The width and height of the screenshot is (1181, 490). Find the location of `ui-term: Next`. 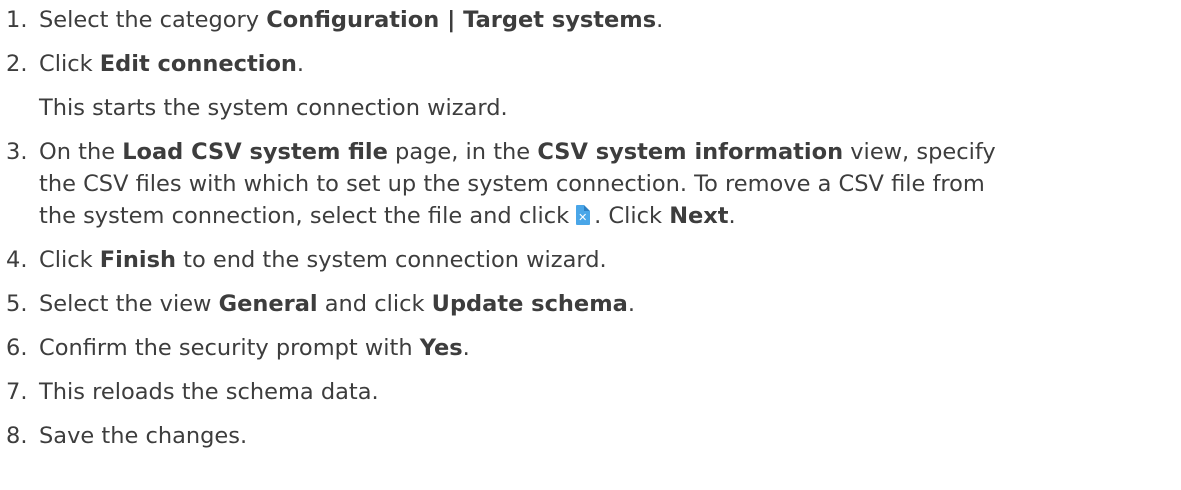

ui-term: Next is located at coordinates (699, 216).